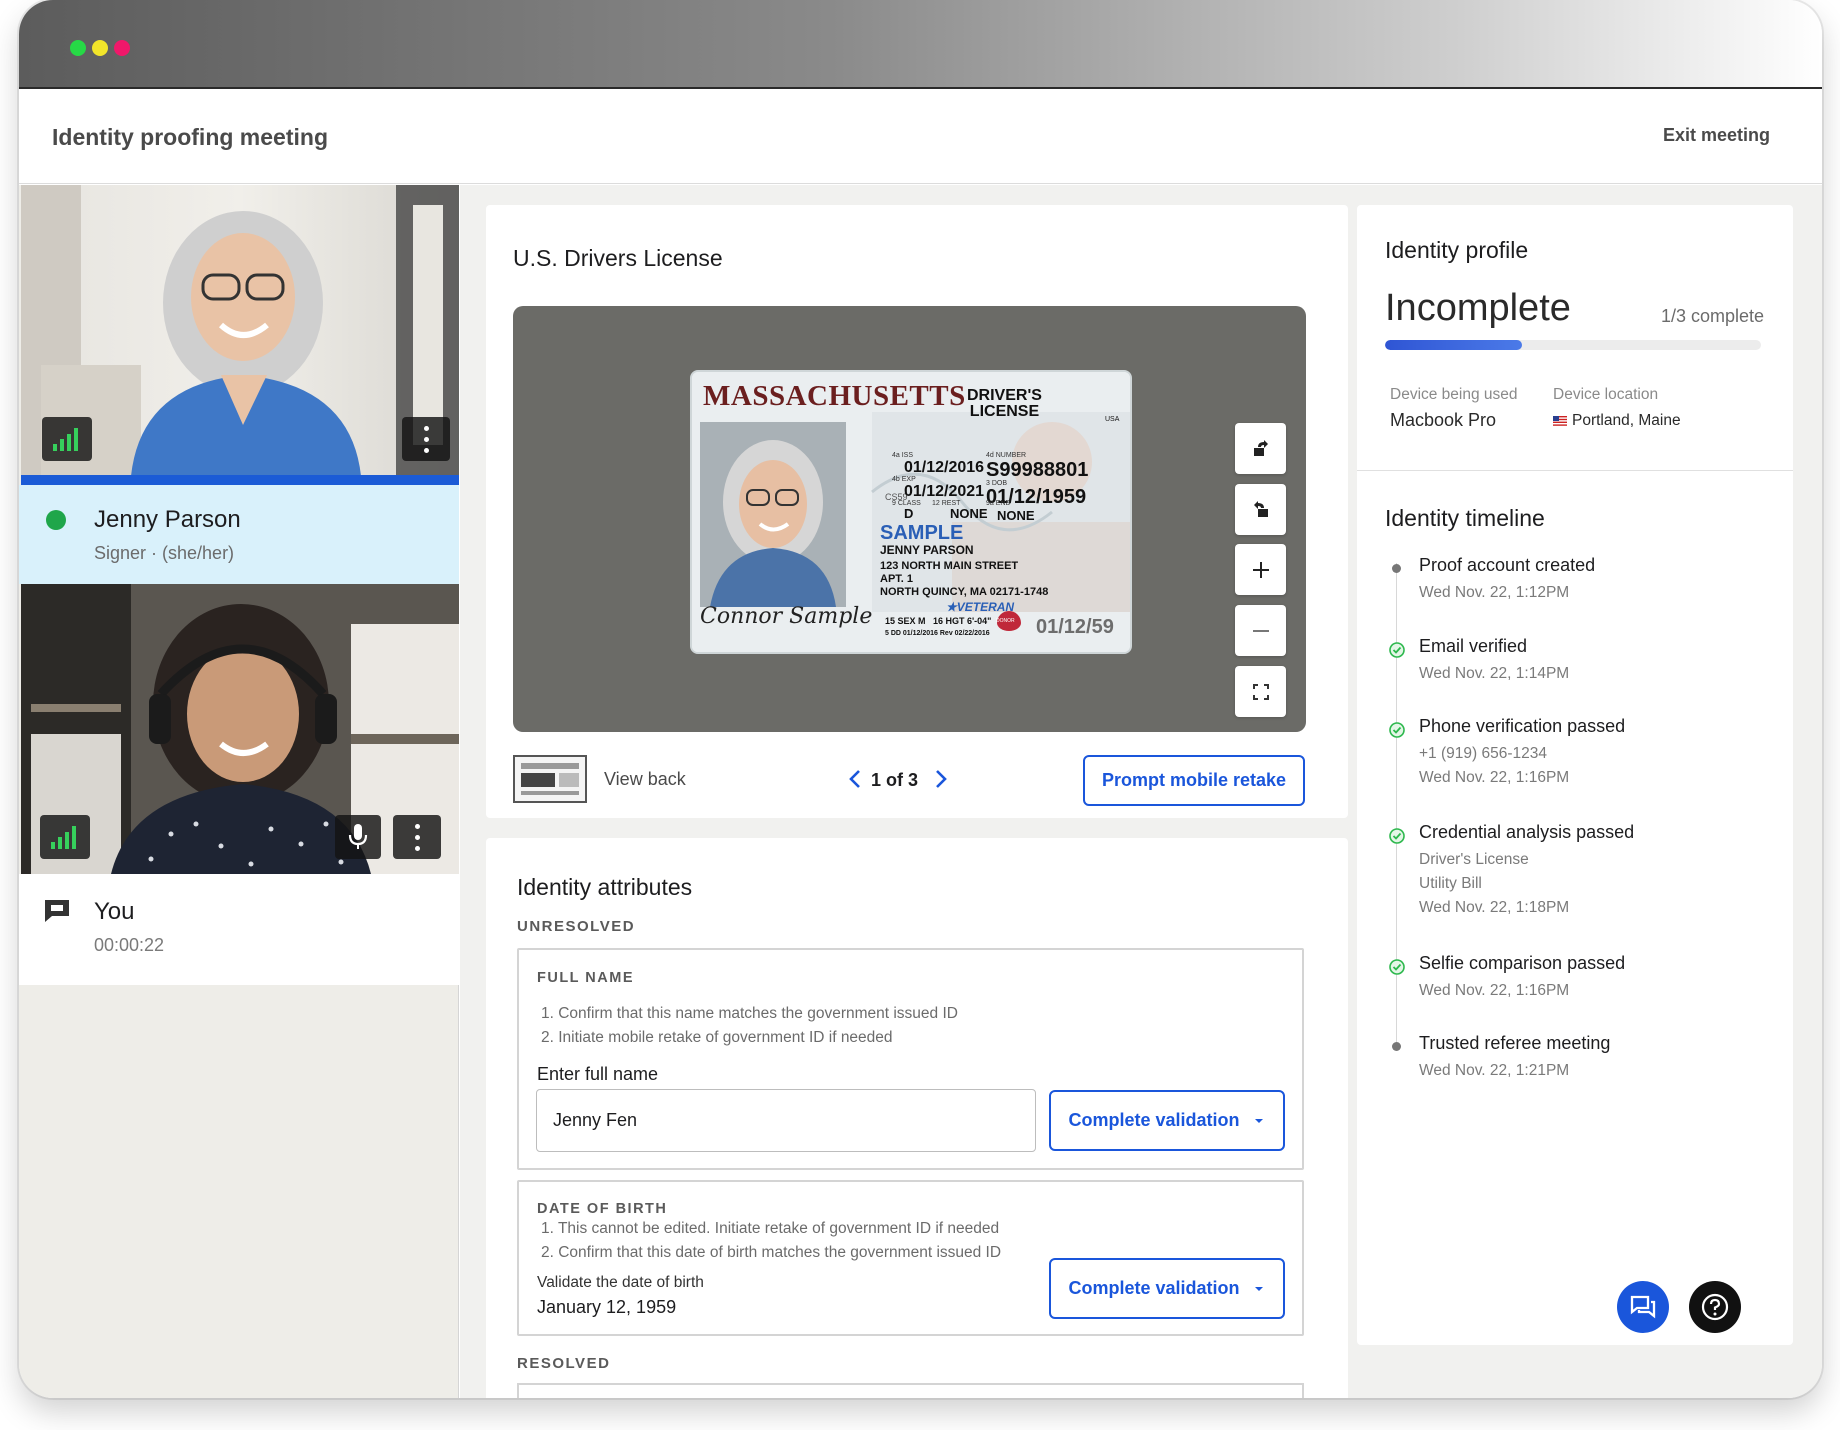 The height and width of the screenshot is (1430, 1840). Describe the element at coordinates (1004, 403) in the screenshot. I see `license-type: DRIVER'S LICENSE` at that location.